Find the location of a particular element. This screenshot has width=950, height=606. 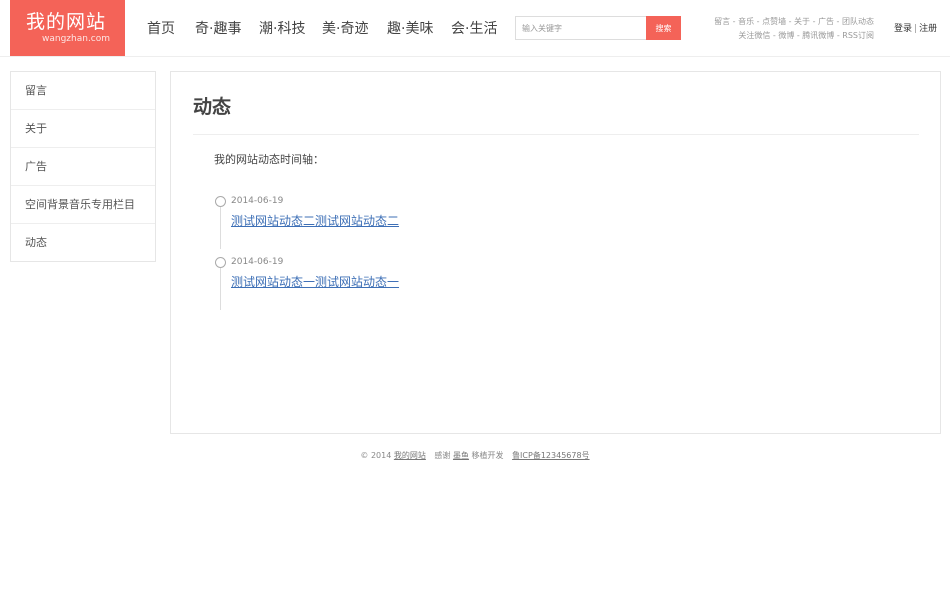

sidebar: 留言 关于 广告 空间背景音乐专用栏目 动态 is located at coordinates (83, 166).